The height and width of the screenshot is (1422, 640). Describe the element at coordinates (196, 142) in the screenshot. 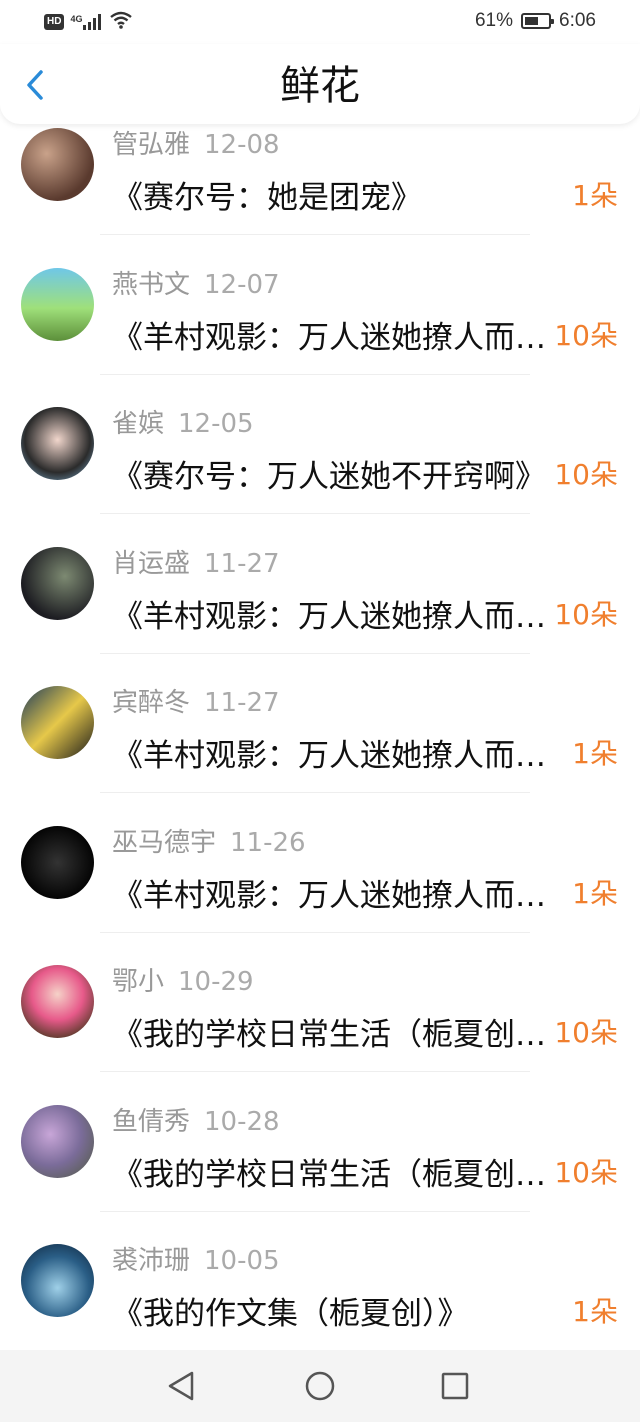

I see `giver-meta: 管弘雅 12-08` at that location.